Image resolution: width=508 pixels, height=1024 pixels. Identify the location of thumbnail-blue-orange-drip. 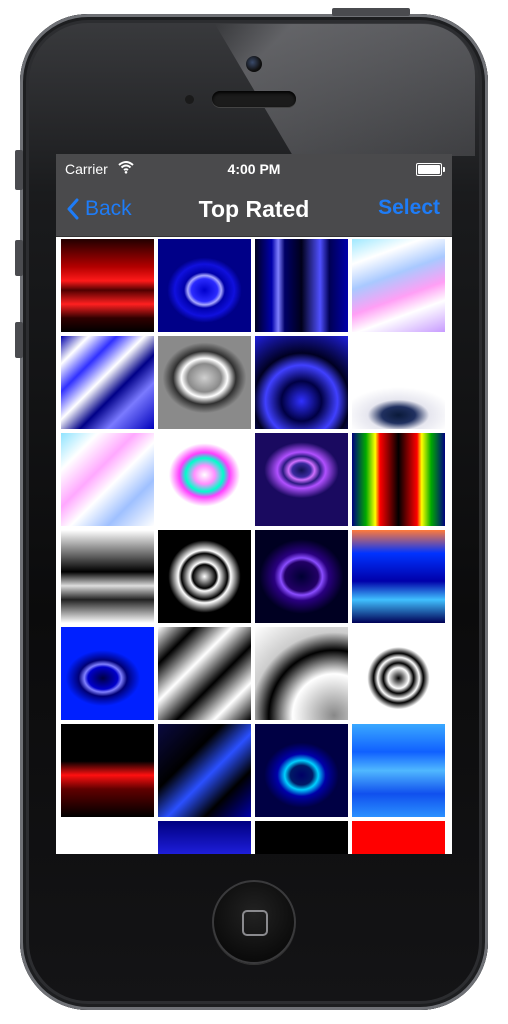
(398, 576).